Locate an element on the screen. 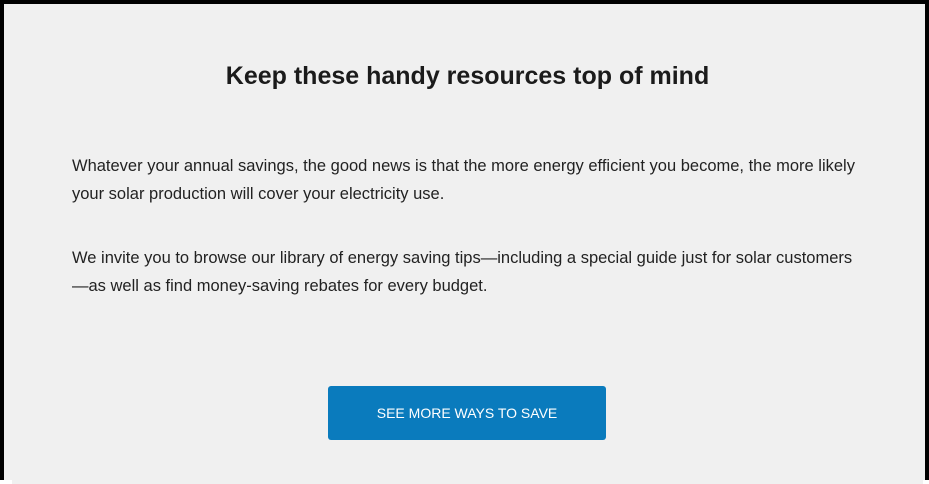  section-heading: Keep these handy resources top of mind is located at coordinates (467, 76).